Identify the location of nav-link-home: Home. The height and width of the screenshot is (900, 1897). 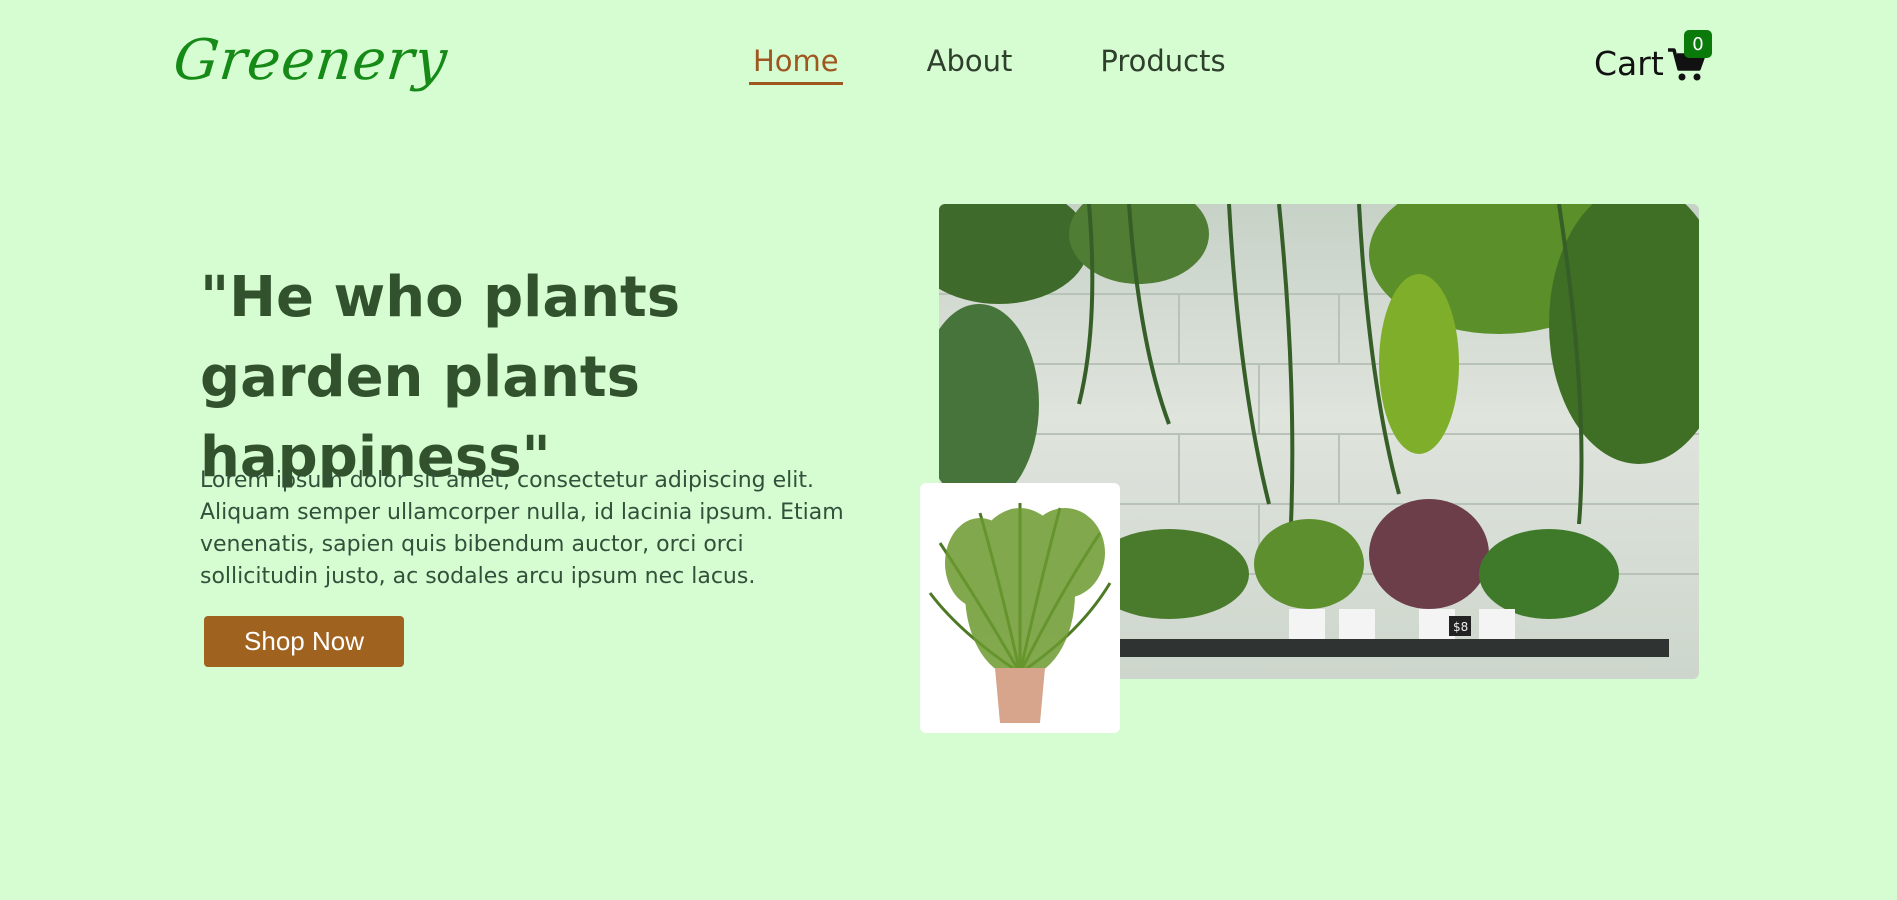
(796, 64).